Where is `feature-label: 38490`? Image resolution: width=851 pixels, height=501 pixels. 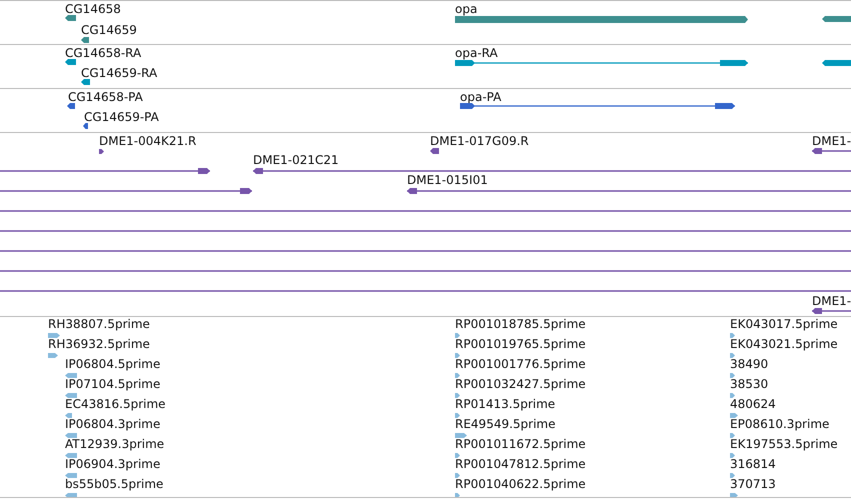
feature-label: 38490 is located at coordinates (749, 364).